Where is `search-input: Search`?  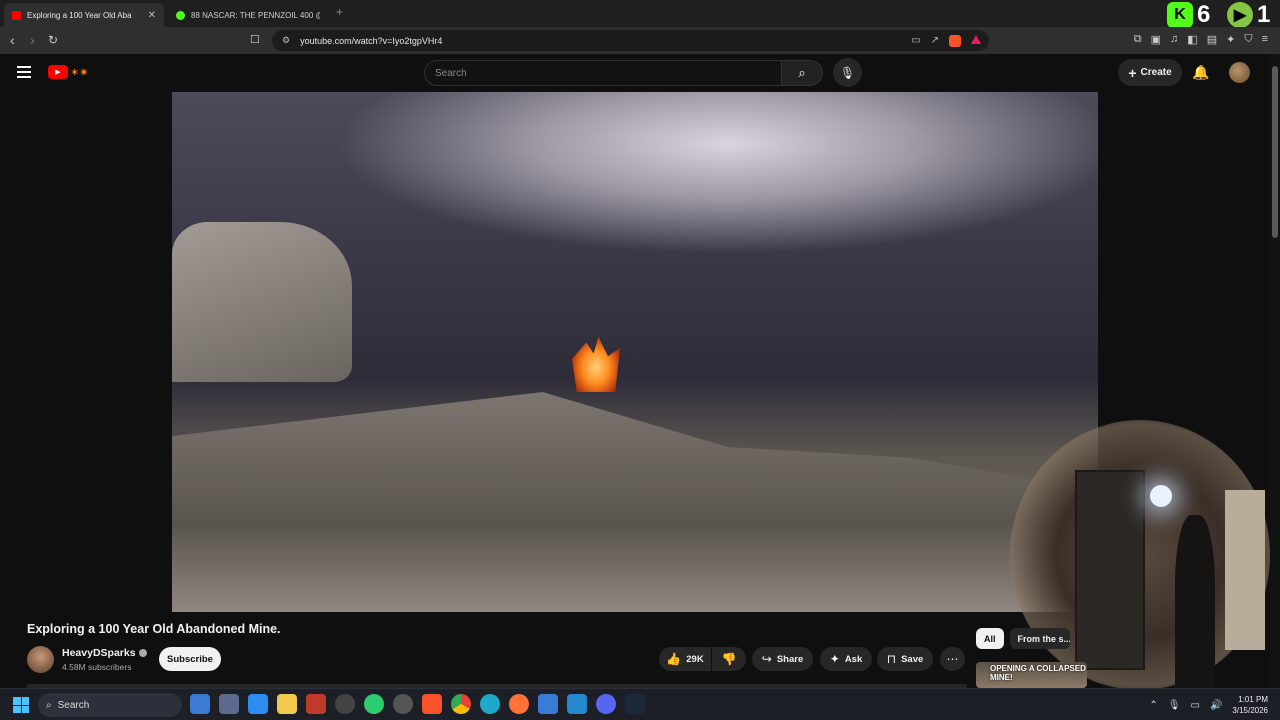
search-input: Search is located at coordinates (603, 73).